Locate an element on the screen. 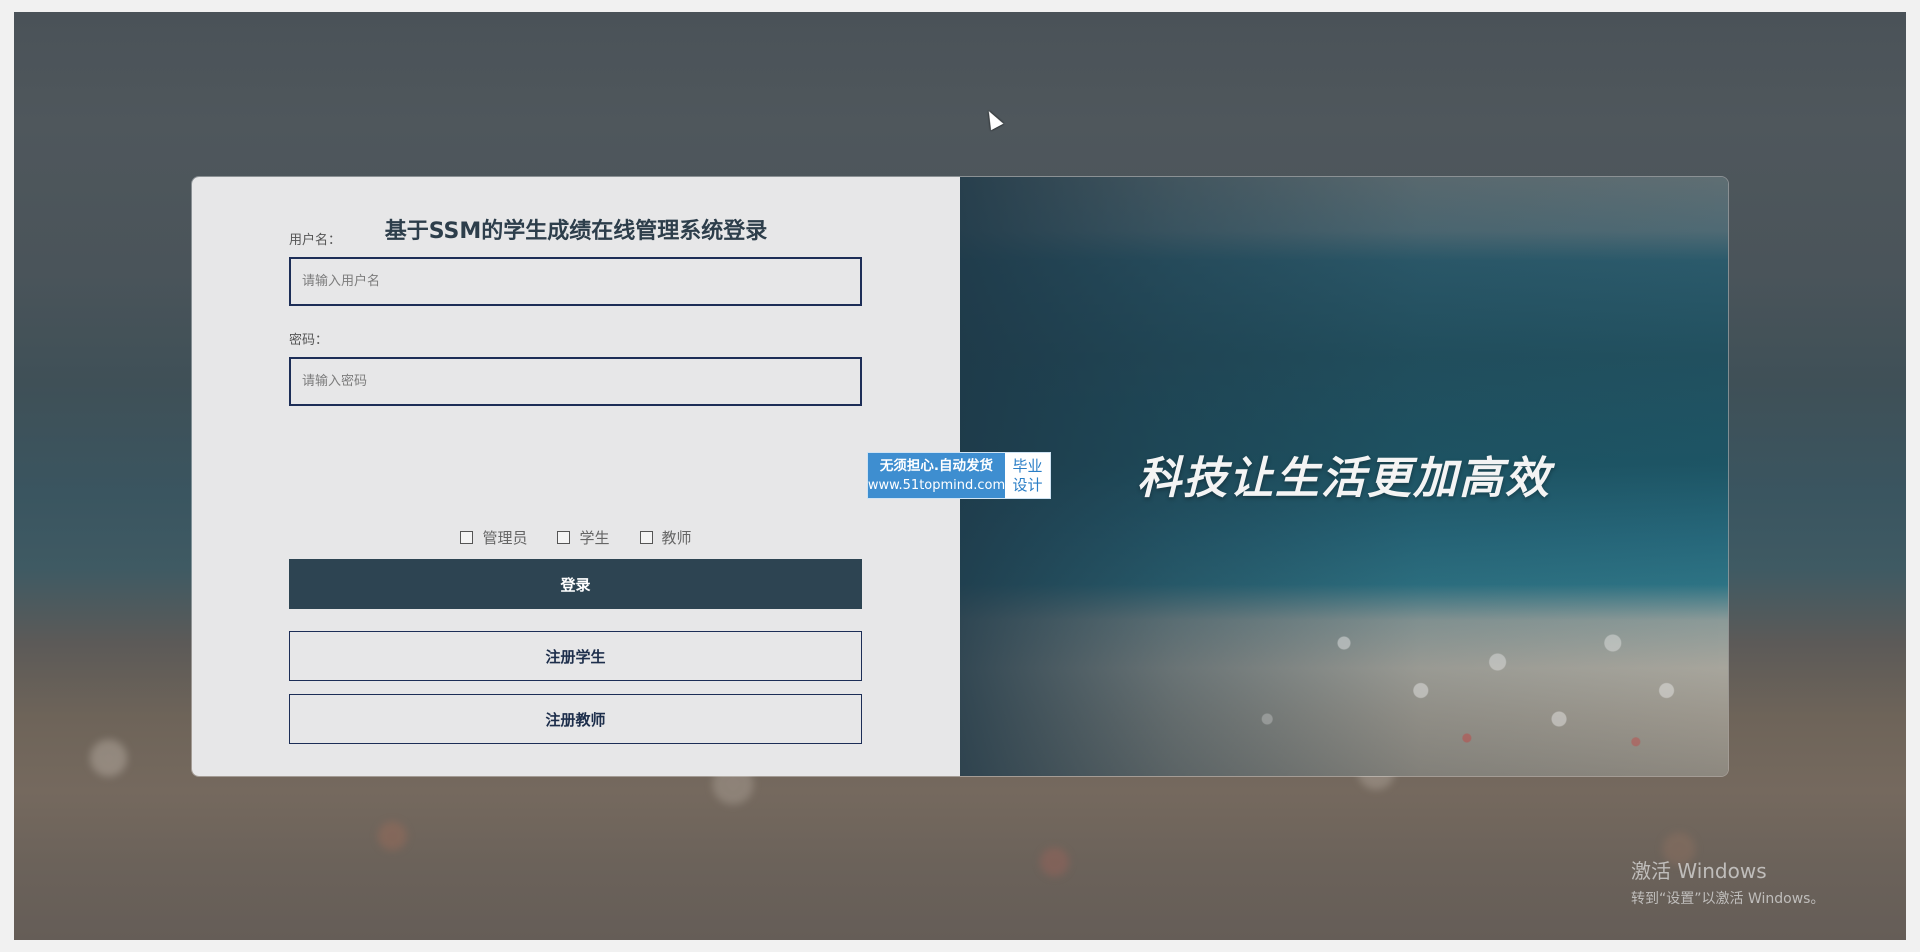 The height and width of the screenshot is (952, 1920). role-teacher: 教师 is located at coordinates (665, 537).